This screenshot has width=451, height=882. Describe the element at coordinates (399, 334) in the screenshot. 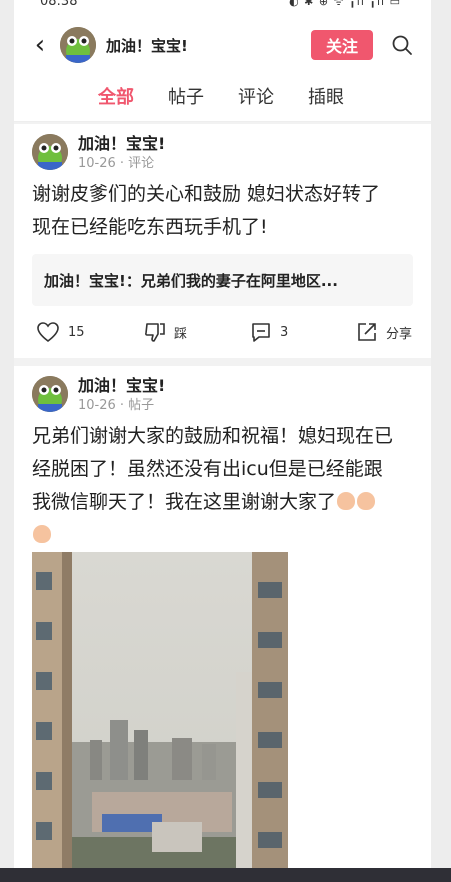

I see `share-label: 分享` at that location.